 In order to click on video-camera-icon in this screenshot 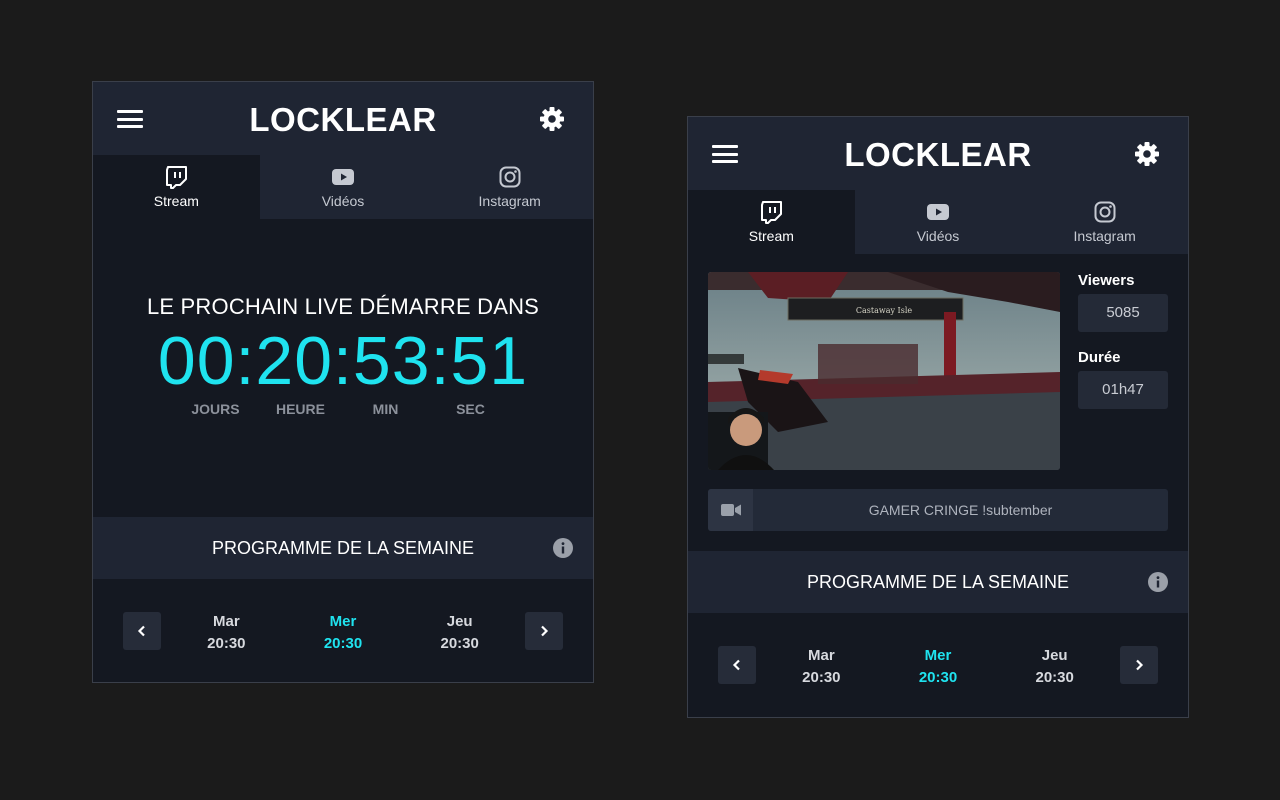, I will do `click(730, 510)`.